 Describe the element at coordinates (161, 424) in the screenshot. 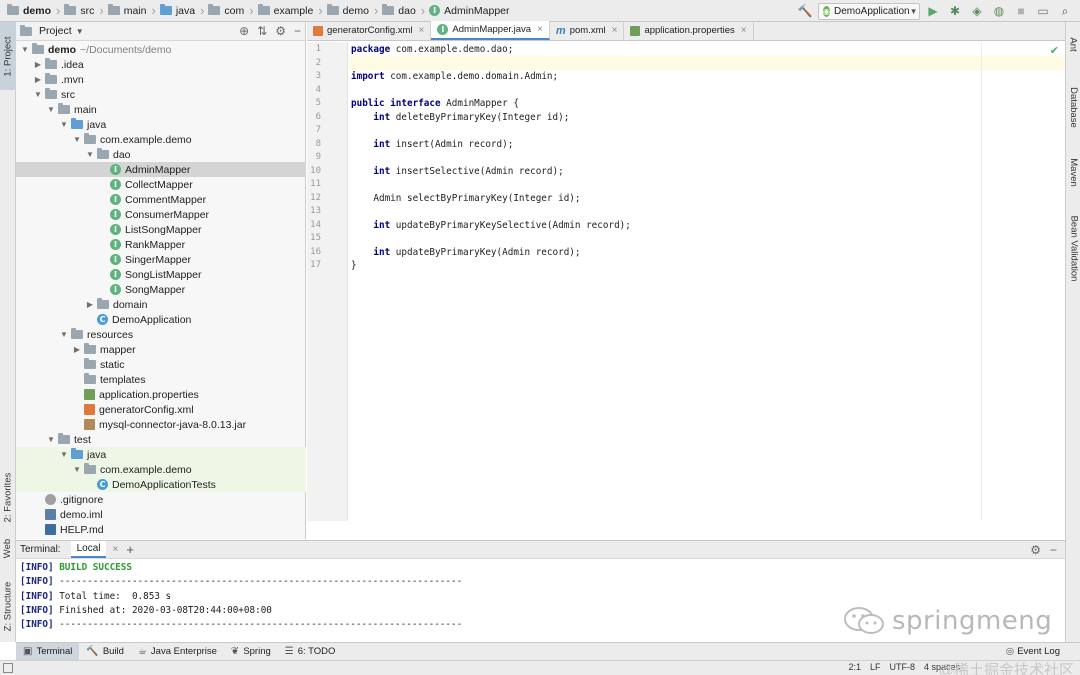

I see `tree-item: mysql-connector-java-8.0.13.jar` at that location.